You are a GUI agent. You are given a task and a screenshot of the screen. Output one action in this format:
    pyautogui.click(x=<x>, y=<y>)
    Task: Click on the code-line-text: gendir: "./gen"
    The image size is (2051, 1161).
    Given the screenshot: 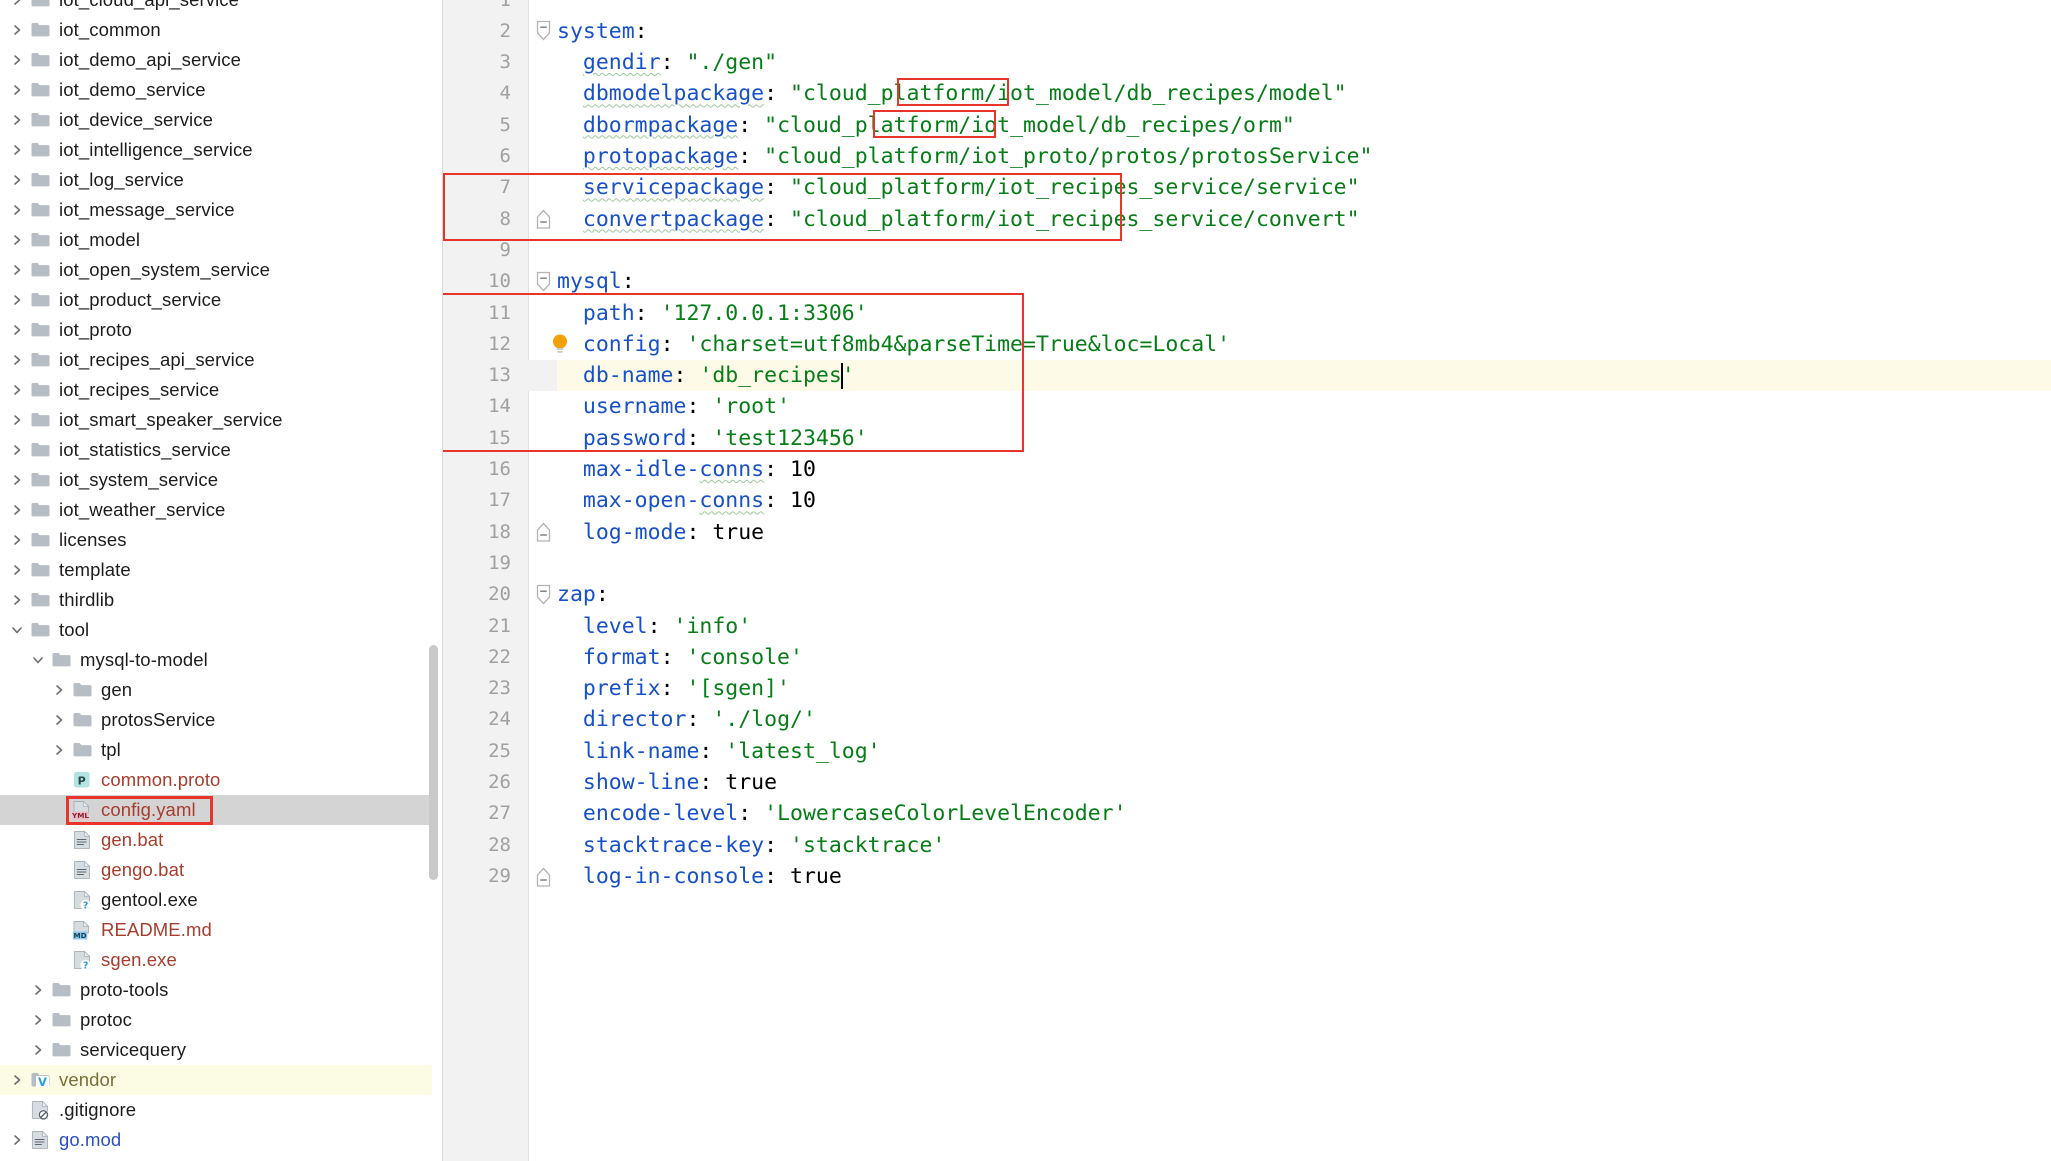 What is the action you would take?
    pyautogui.click(x=667, y=62)
    